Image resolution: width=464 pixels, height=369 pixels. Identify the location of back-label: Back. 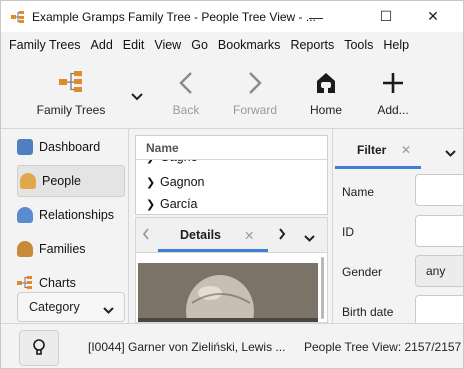
(186, 110).